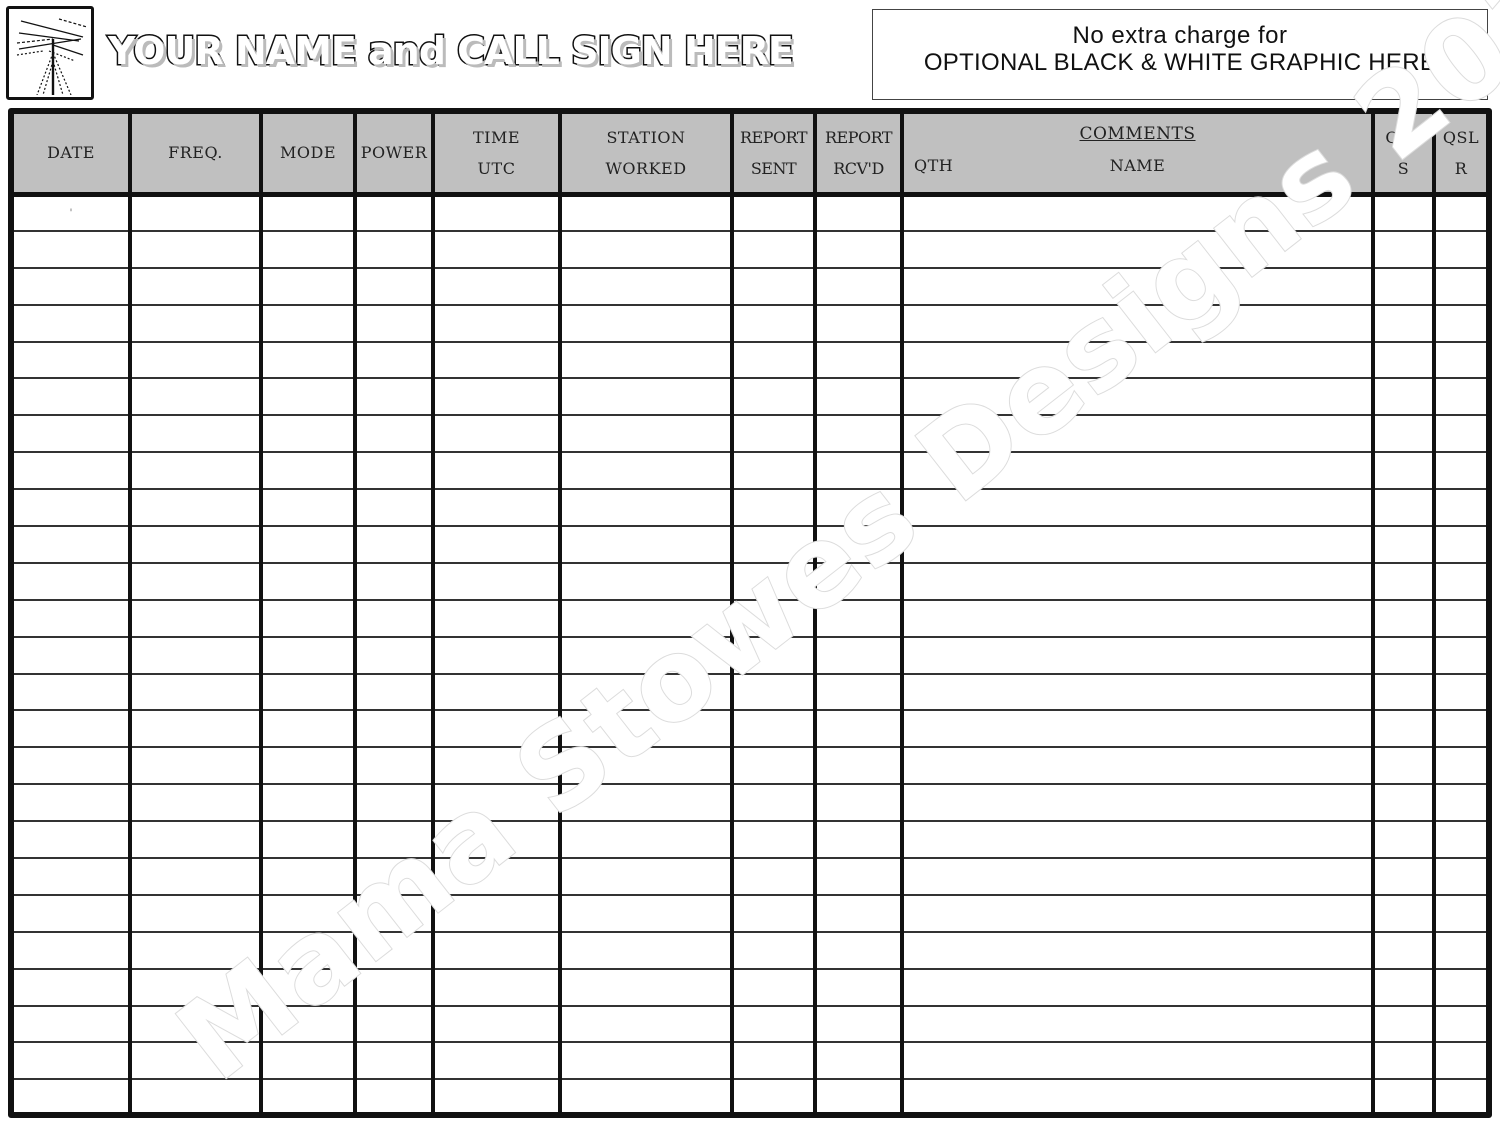  What do you see at coordinates (72, 212) in the screenshot?
I see `cell-date: '` at bounding box center [72, 212].